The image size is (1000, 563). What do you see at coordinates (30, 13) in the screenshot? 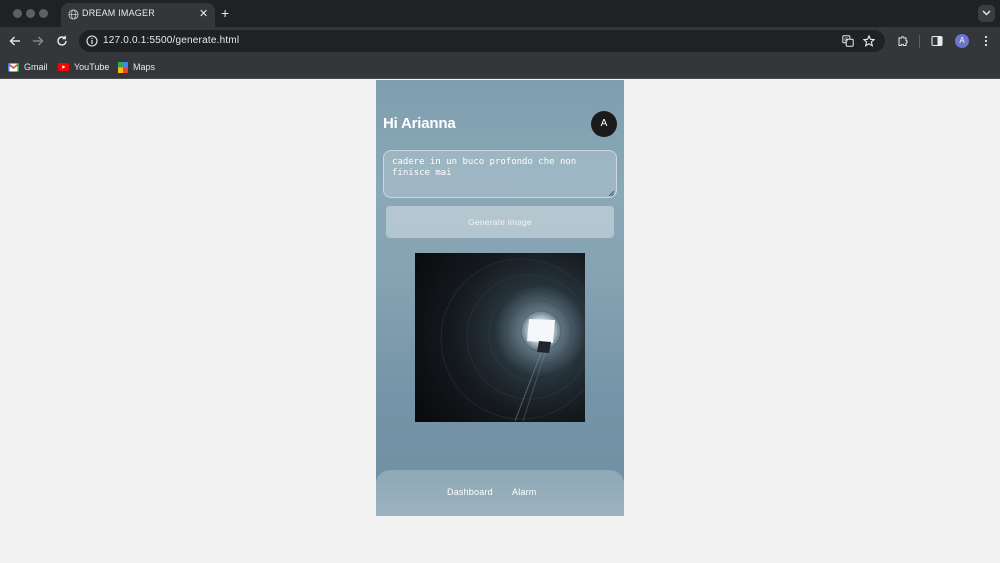
I see `window-minimize-dot` at bounding box center [30, 13].